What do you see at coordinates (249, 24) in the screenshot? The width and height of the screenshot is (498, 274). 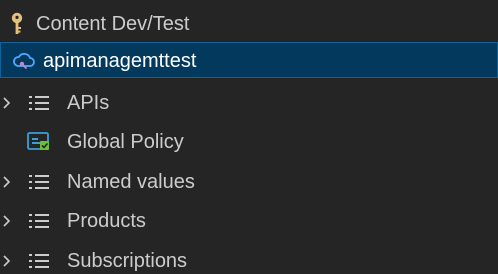 I see `tree-item-subscription: Content Dev/Test` at bounding box center [249, 24].